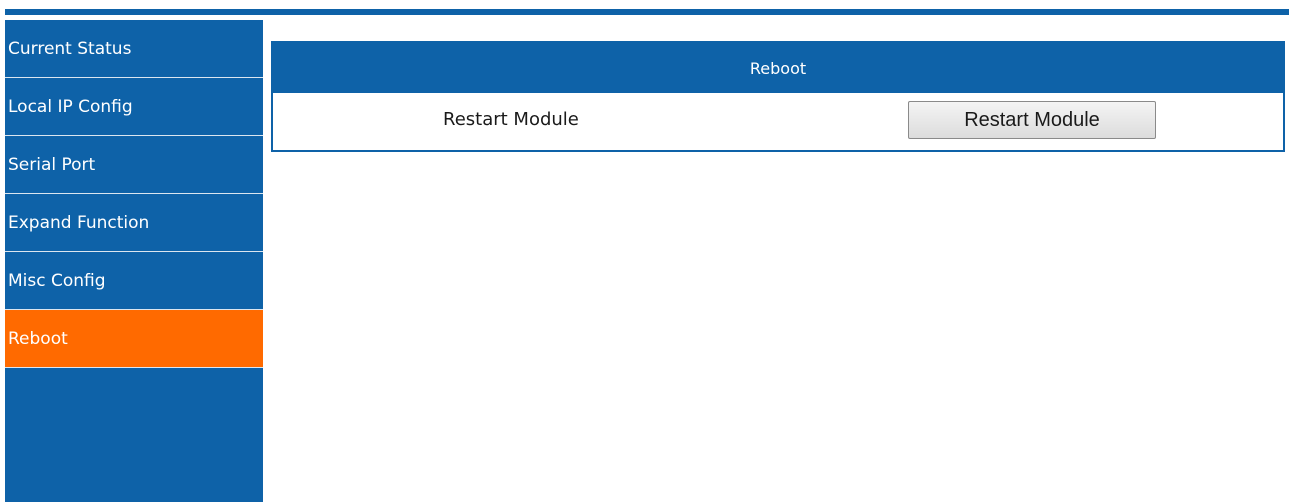  What do you see at coordinates (134, 165) in the screenshot?
I see `sidebar-item-serial-port: Serial Port` at bounding box center [134, 165].